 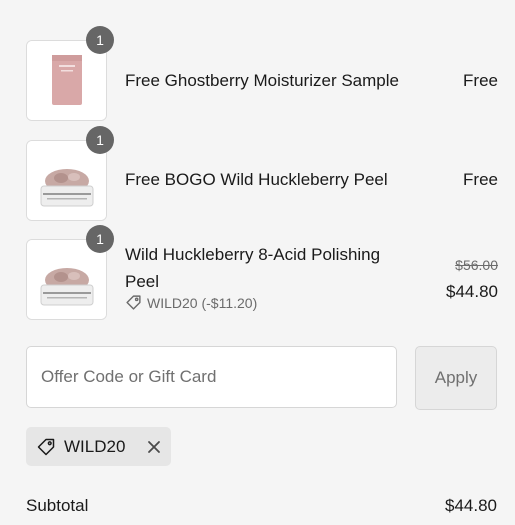 I want to click on product-name-line: Wild Huckleberry 8-Acid Polishing, so click(x=253, y=254).